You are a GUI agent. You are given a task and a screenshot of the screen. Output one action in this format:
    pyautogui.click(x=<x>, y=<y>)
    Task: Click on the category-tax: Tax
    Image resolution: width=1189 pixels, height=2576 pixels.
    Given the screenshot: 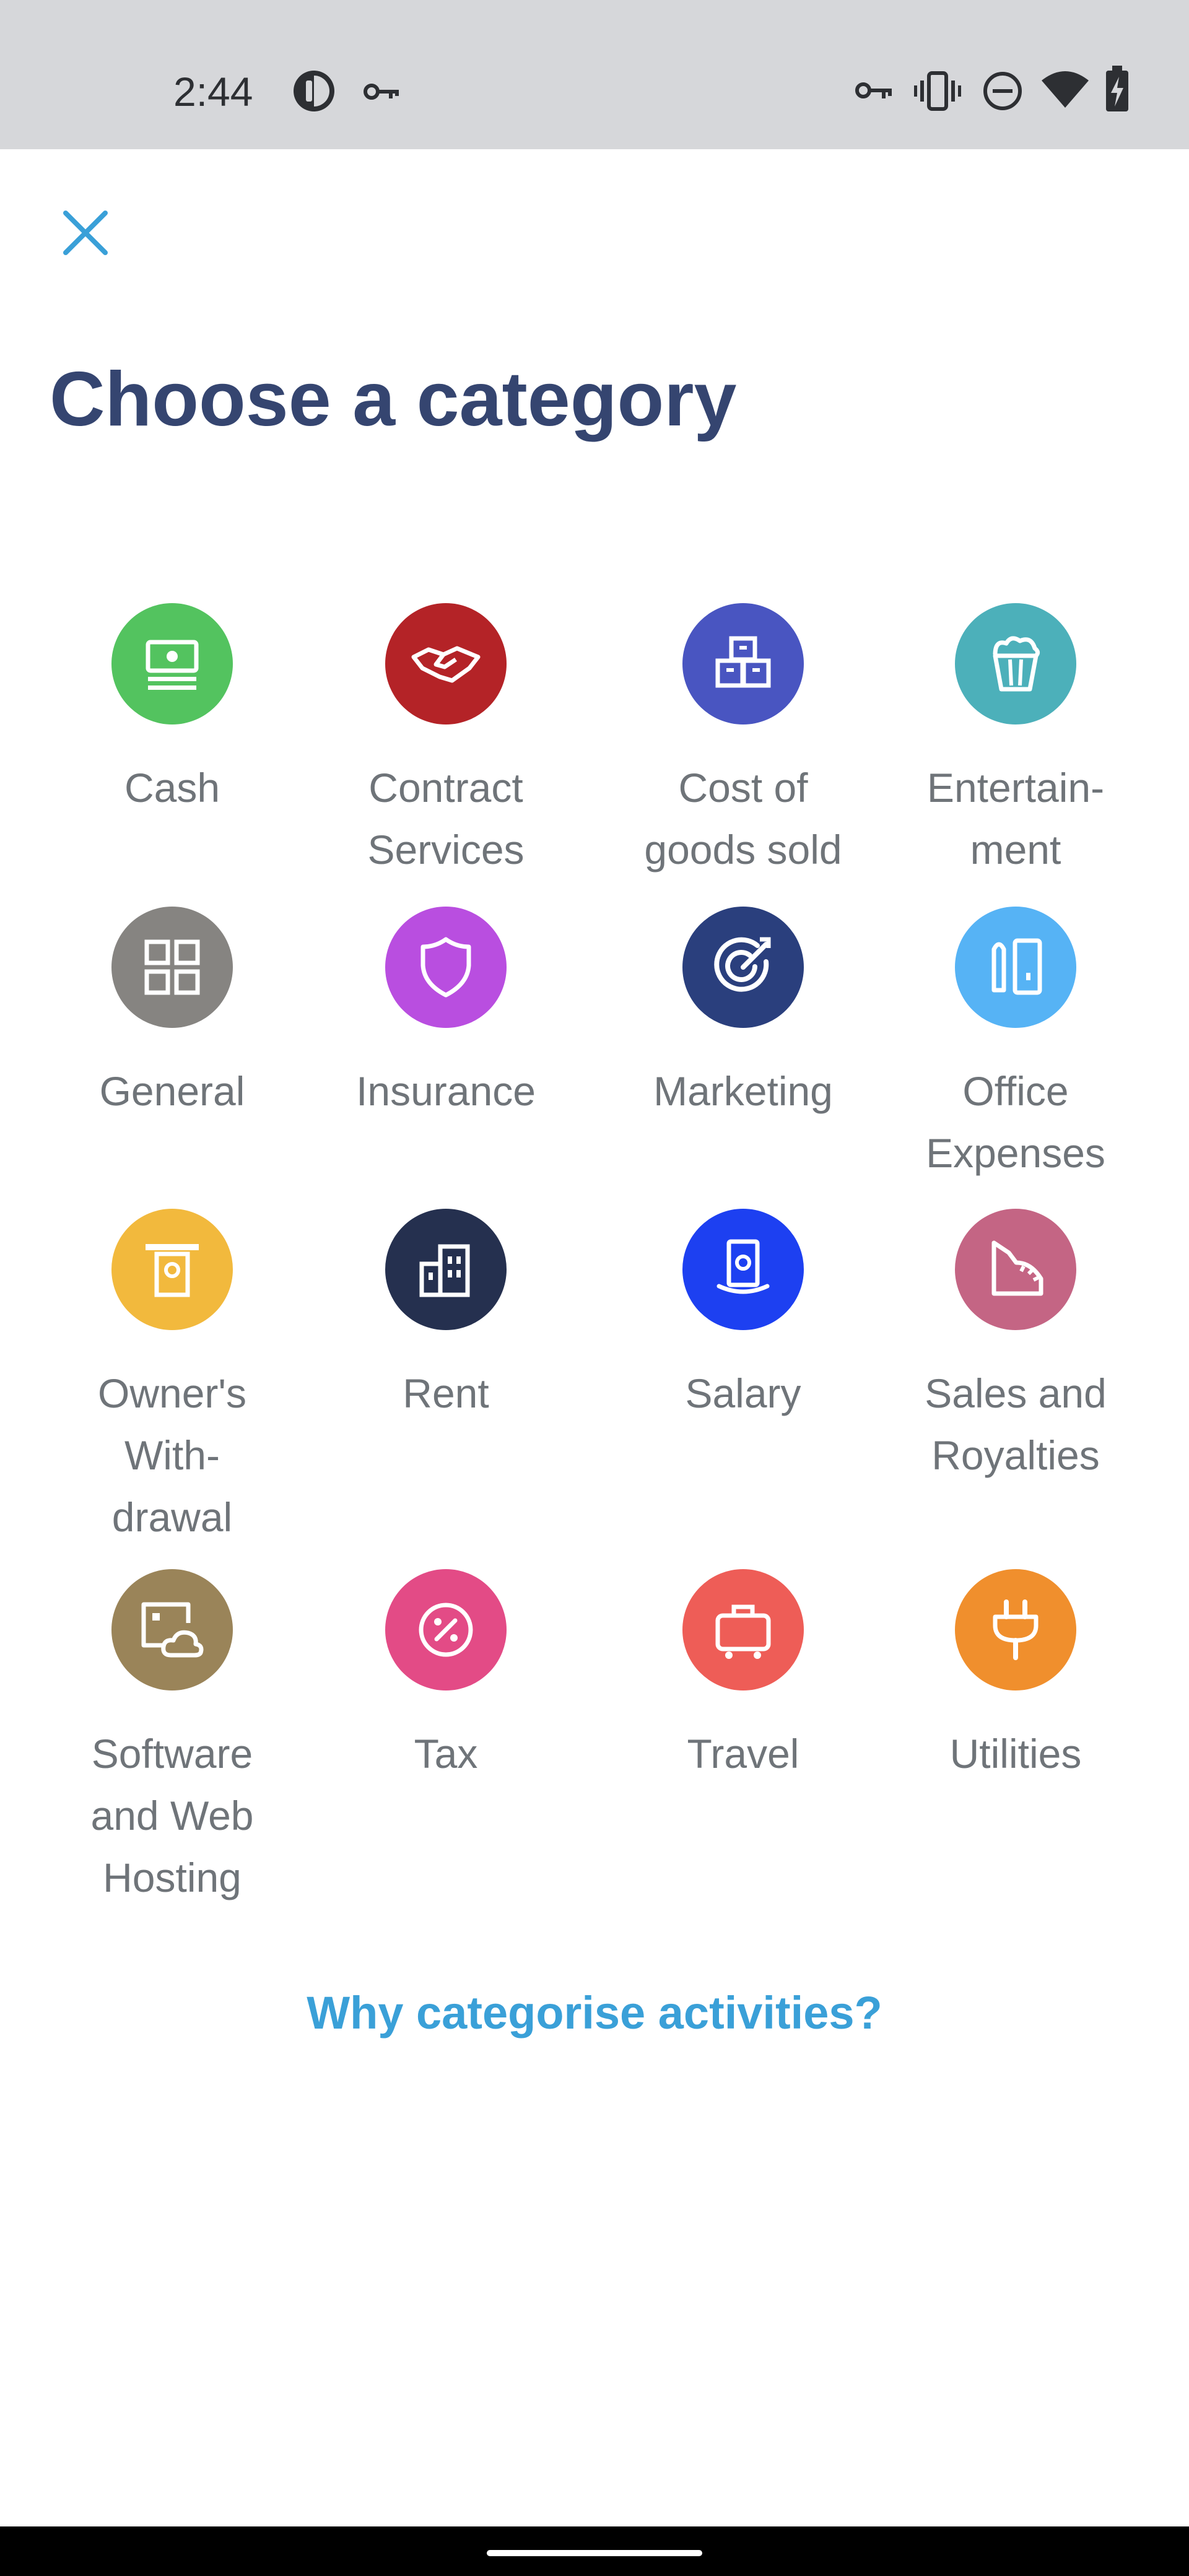 What is the action you would take?
    pyautogui.click(x=446, y=1677)
    